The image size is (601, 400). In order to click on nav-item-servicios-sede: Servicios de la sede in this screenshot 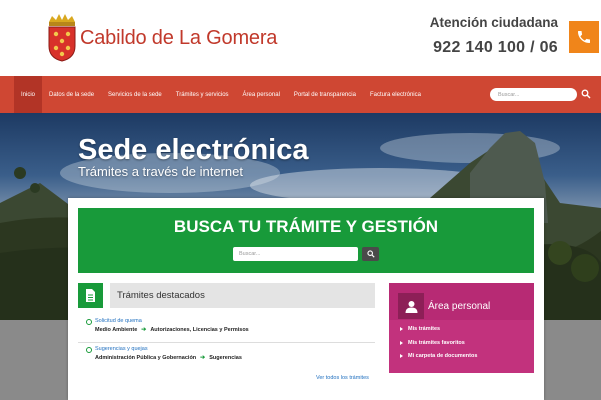, I will do `click(135, 94)`.